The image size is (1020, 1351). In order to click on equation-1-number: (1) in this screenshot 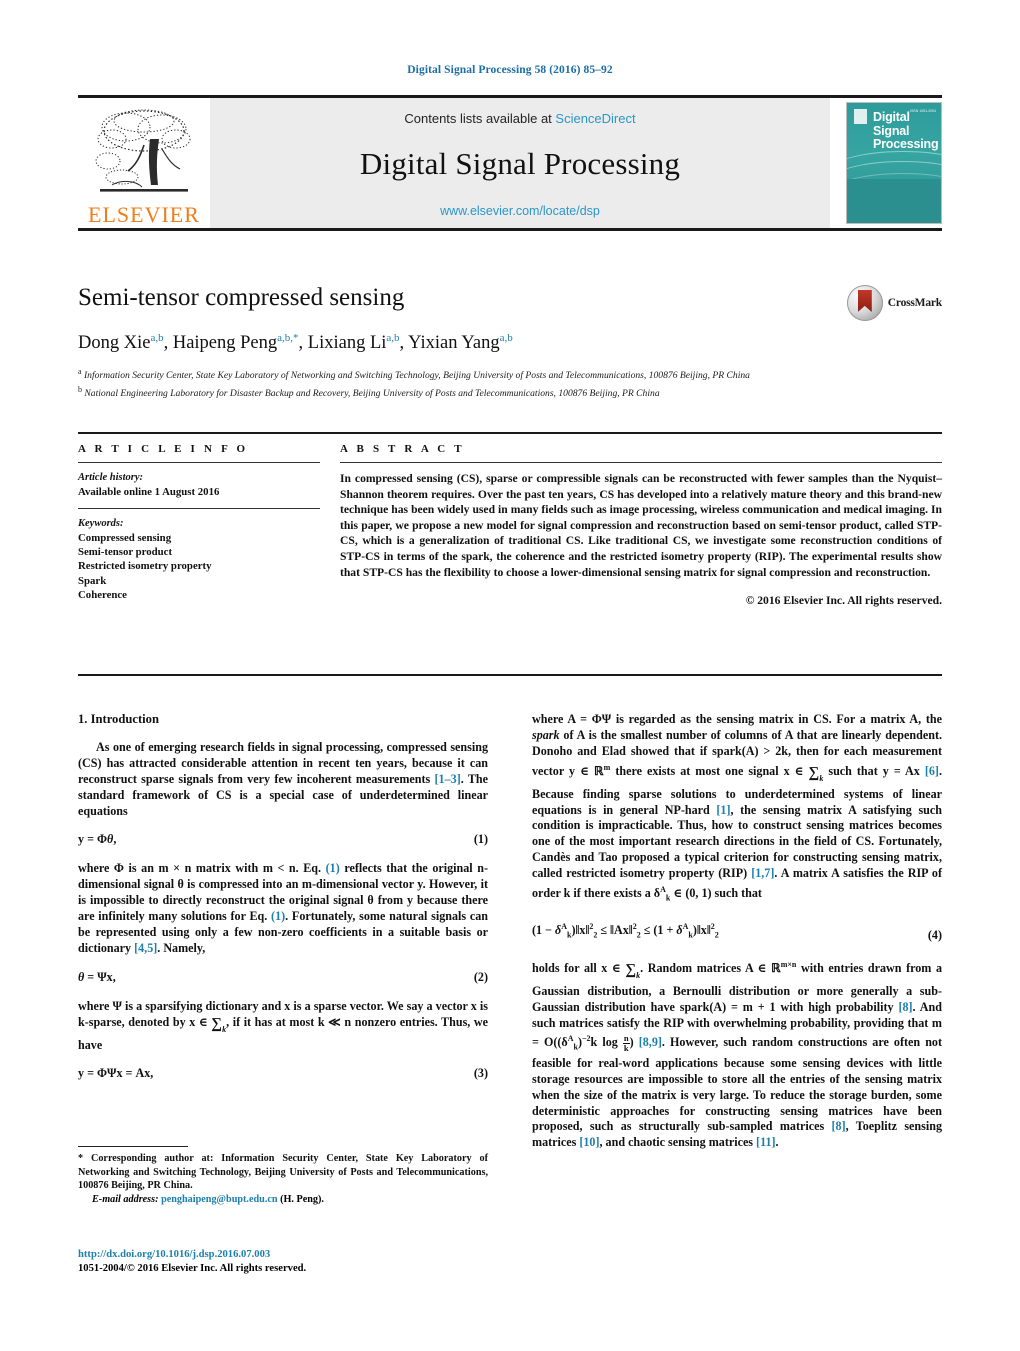, I will do `click(480, 839)`.